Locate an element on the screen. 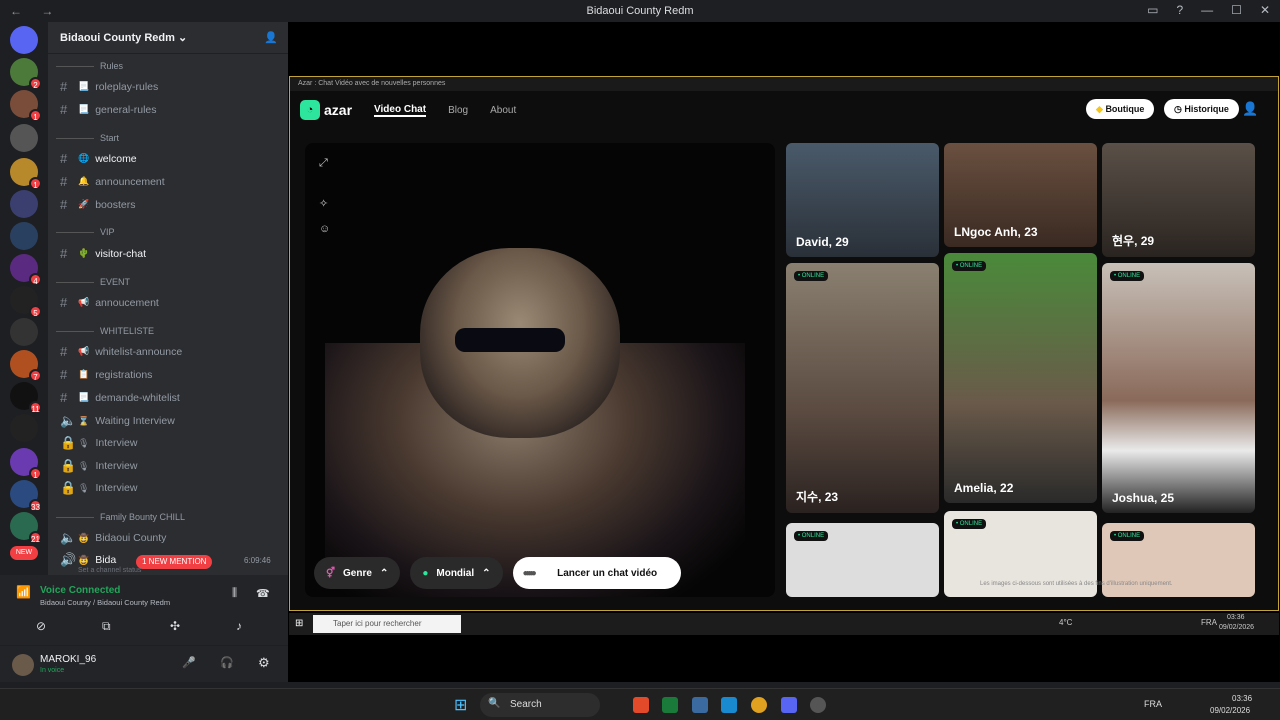  channel-item: # 📃 demande-whitelist is located at coordinates (120, 397).